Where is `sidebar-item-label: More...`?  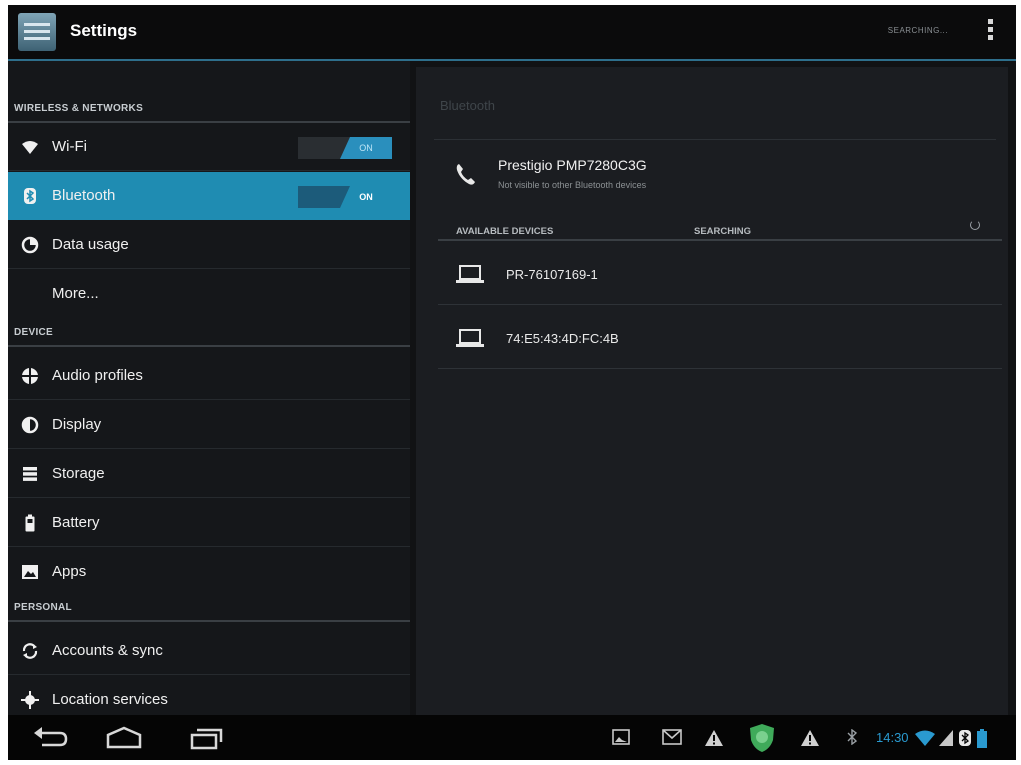
sidebar-item-label: More... is located at coordinates (75, 293).